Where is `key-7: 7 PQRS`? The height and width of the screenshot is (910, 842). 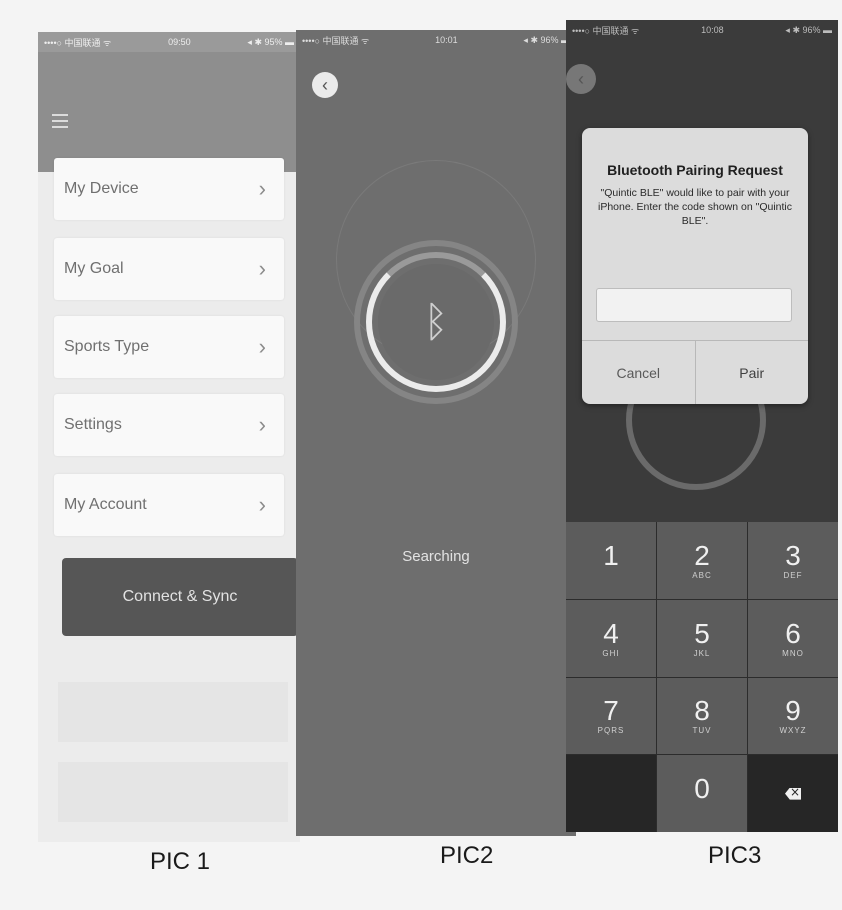
key-7: 7 PQRS is located at coordinates (611, 716).